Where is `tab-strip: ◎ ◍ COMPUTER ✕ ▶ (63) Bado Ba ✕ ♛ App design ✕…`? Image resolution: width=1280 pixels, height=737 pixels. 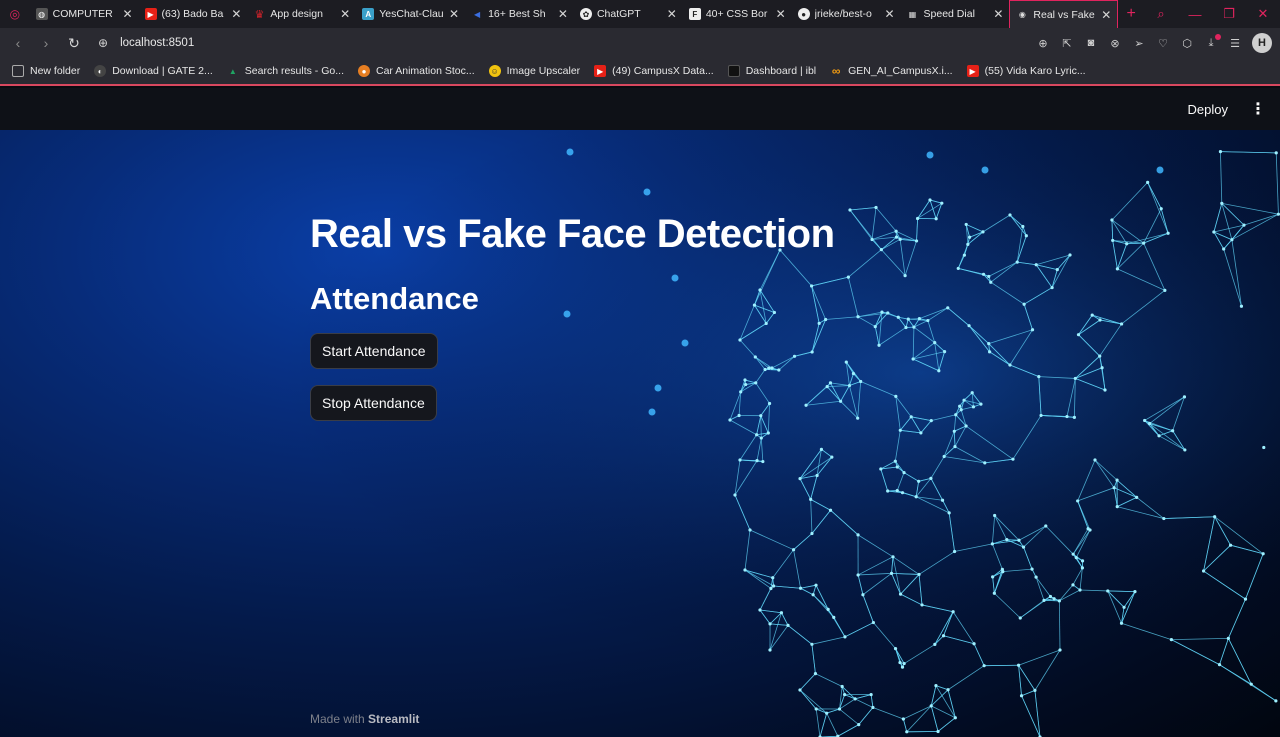
tab-strip: ◎ ◍ COMPUTER ✕ ▶ (63) Bado Ba ✕ ♛ App design ✕… is located at coordinates (640, 14).